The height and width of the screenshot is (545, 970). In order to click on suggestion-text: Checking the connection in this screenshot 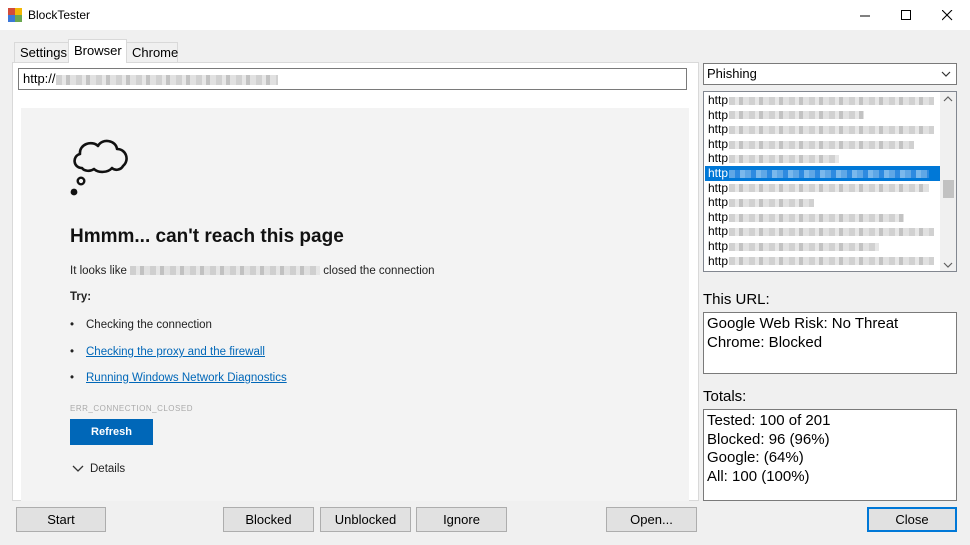, I will do `click(149, 325)`.